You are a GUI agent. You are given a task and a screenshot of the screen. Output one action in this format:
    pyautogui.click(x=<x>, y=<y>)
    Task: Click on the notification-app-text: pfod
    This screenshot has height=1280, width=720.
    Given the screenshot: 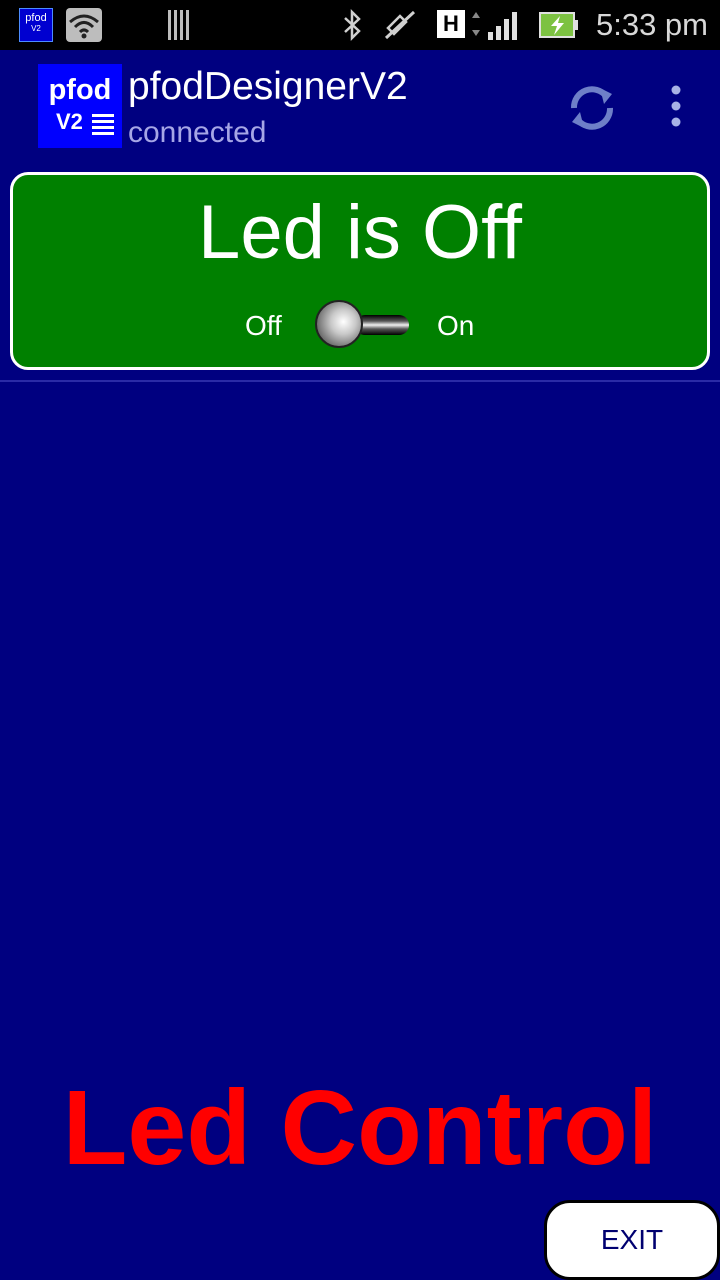 What is the action you would take?
    pyautogui.click(x=36, y=18)
    